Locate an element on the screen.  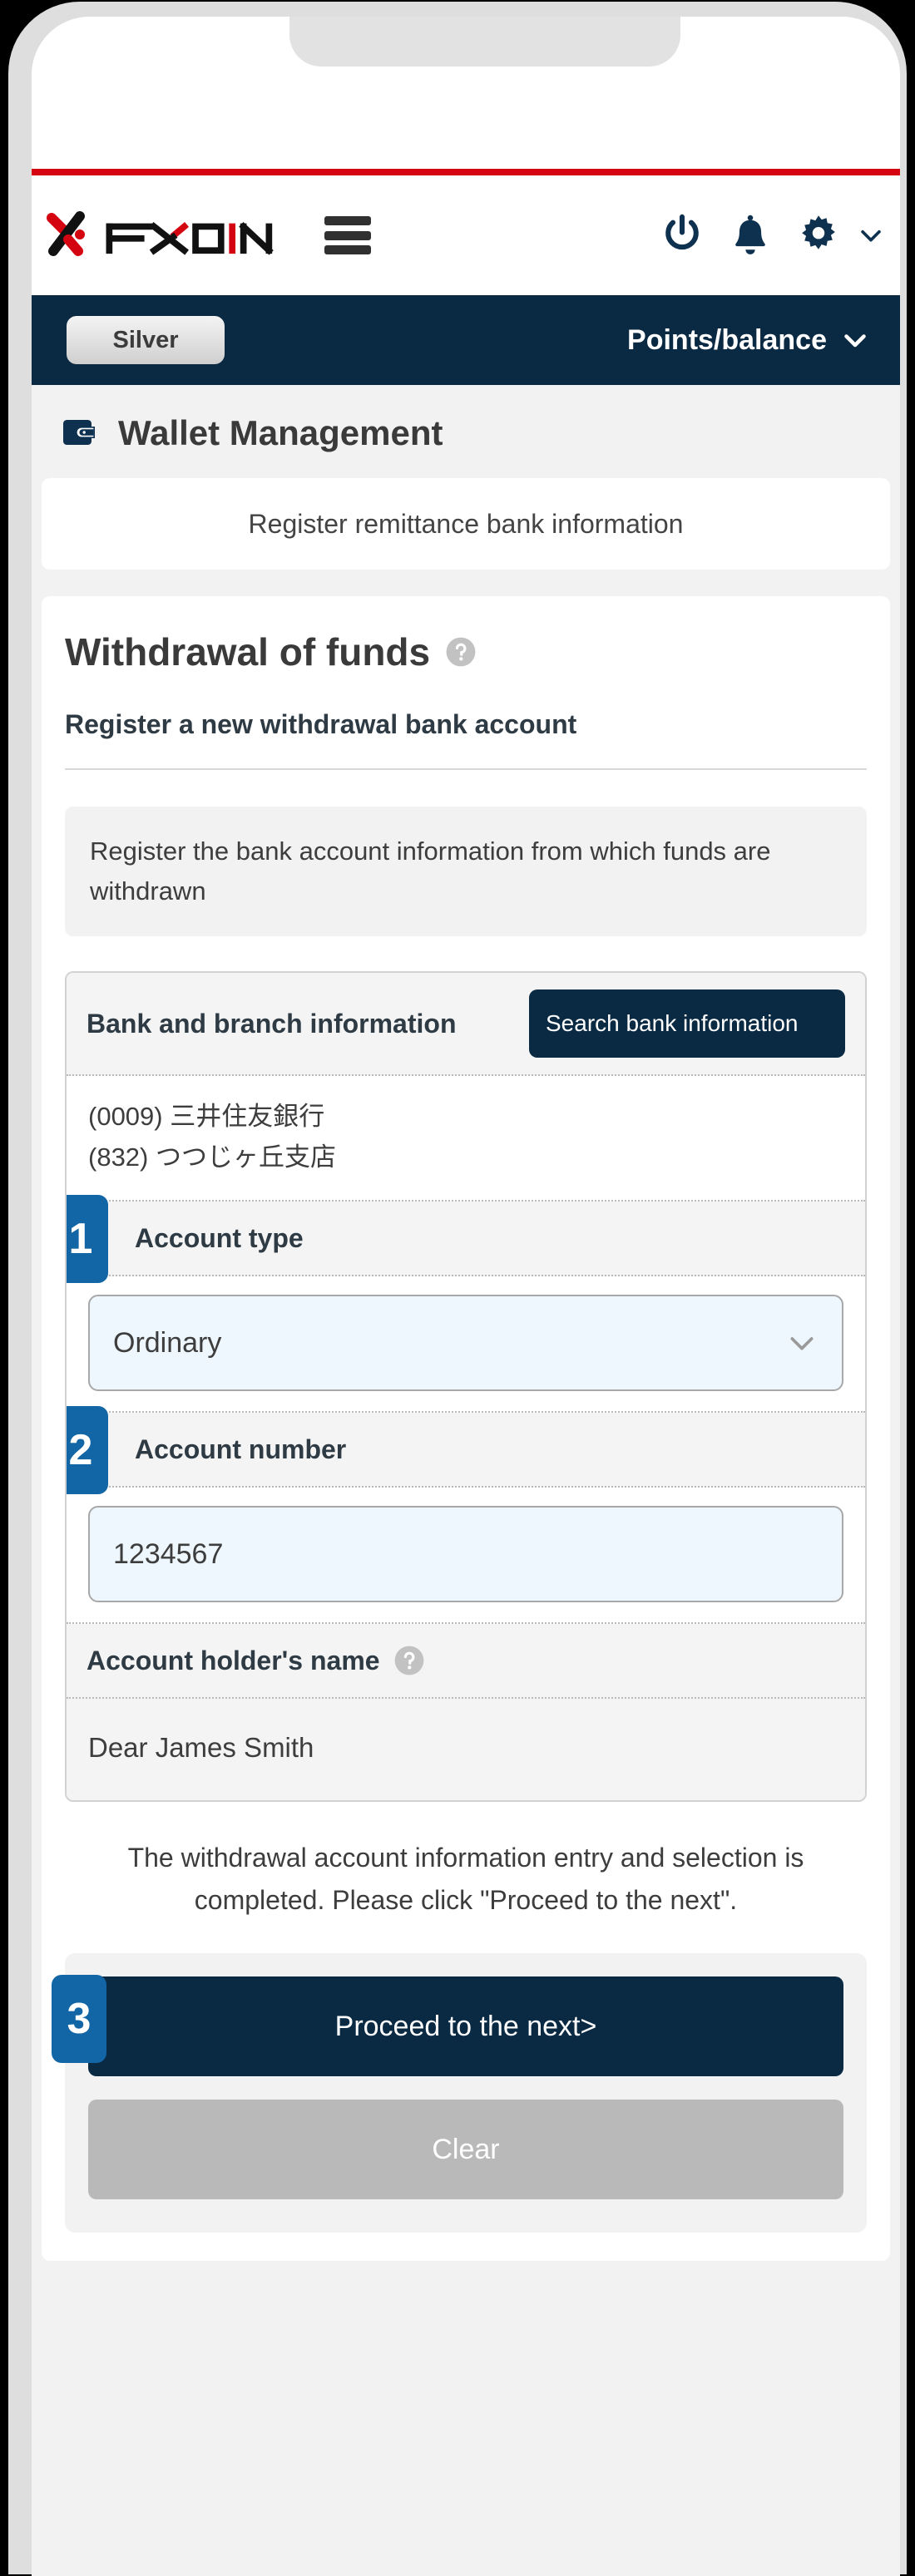
proceed-to-next-button: Proceed to the next> is located at coordinates (465, 2027).